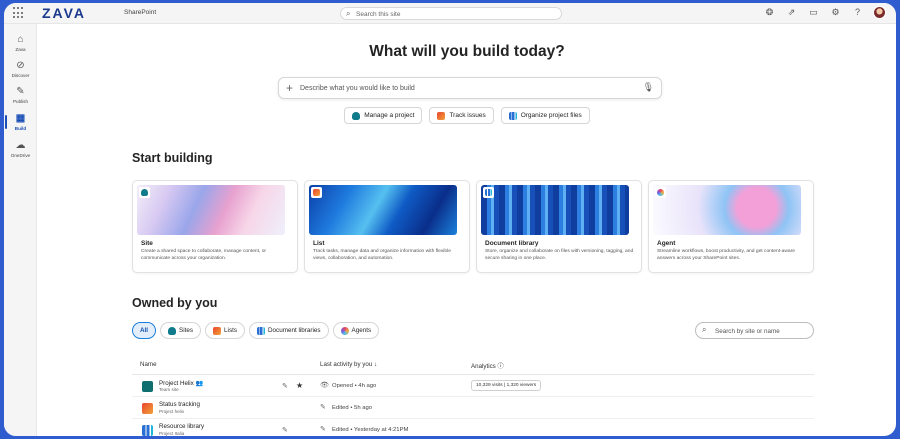 Image resolution: width=900 pixels, height=439 pixels. I want to click on card-title: Agent, so click(666, 243).